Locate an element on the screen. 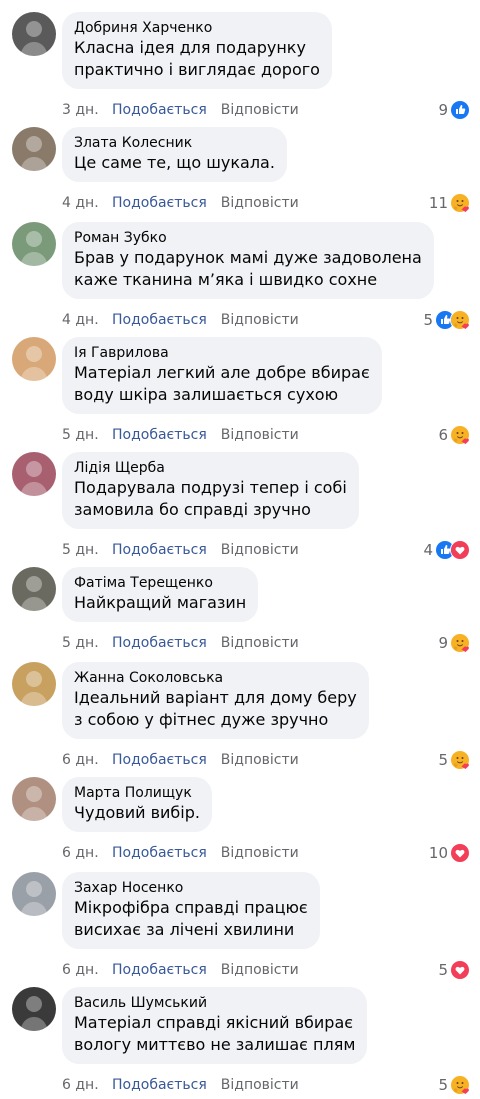  comment-text: Ідеальний варіант для дому беру is located at coordinates (215, 697).